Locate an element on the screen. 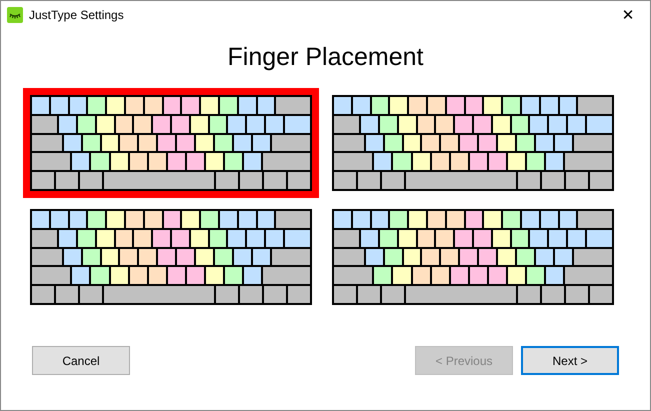 This screenshot has width=651, height=411. dialog-button: Next > is located at coordinates (570, 360).